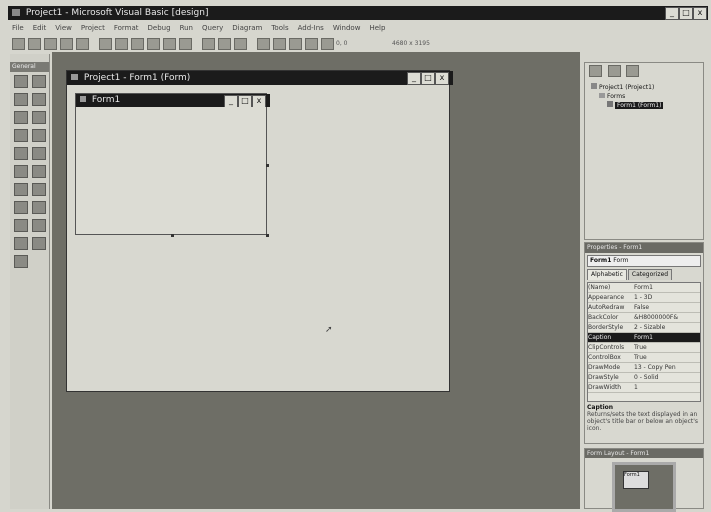  What do you see at coordinates (39, 225) in the screenshot?
I see `line-icon` at bounding box center [39, 225].